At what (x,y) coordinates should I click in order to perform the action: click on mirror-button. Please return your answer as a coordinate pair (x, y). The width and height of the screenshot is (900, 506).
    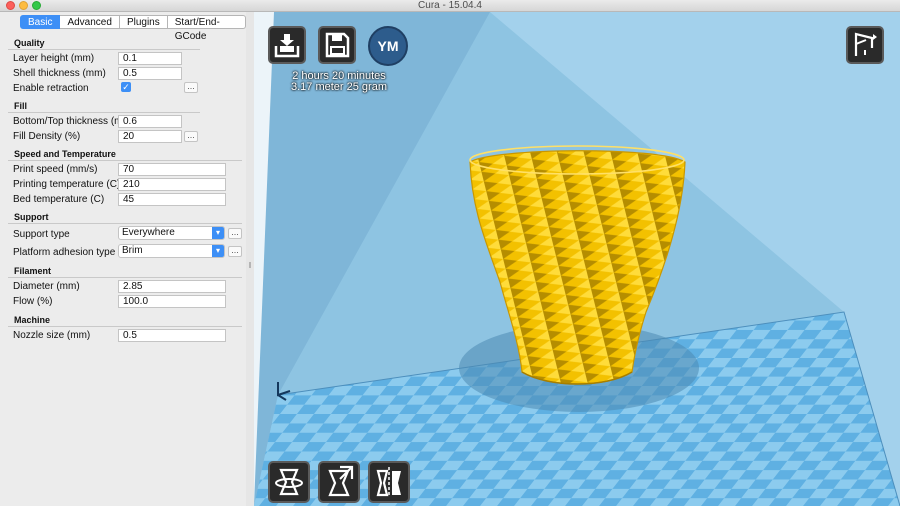
    Looking at the image, I should click on (389, 482).